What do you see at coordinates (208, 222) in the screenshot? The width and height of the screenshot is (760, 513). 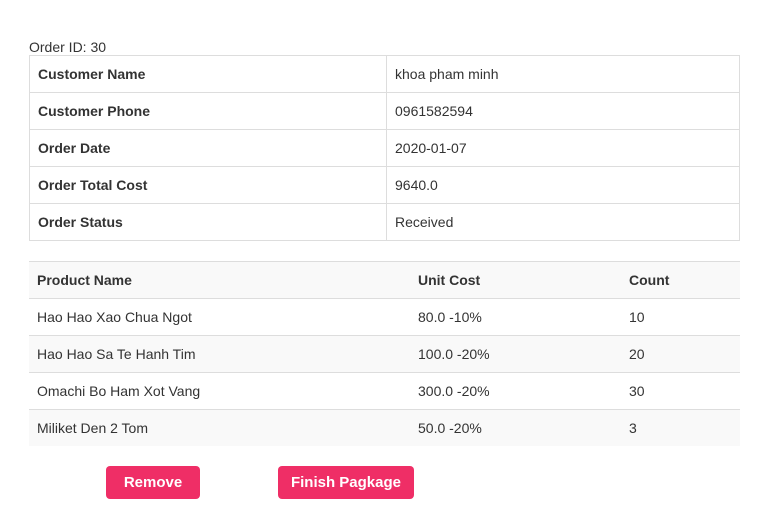 I see `info-label: Order Status` at bounding box center [208, 222].